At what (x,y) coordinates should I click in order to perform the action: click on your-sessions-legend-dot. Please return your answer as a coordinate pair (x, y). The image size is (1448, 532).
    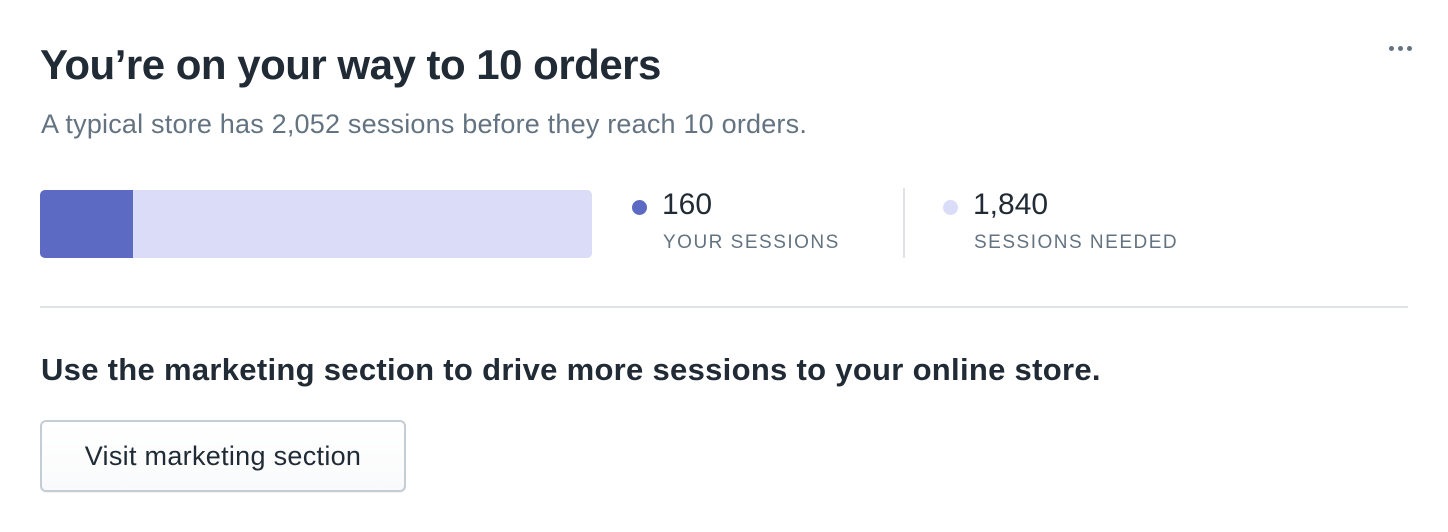
    Looking at the image, I should click on (639, 207).